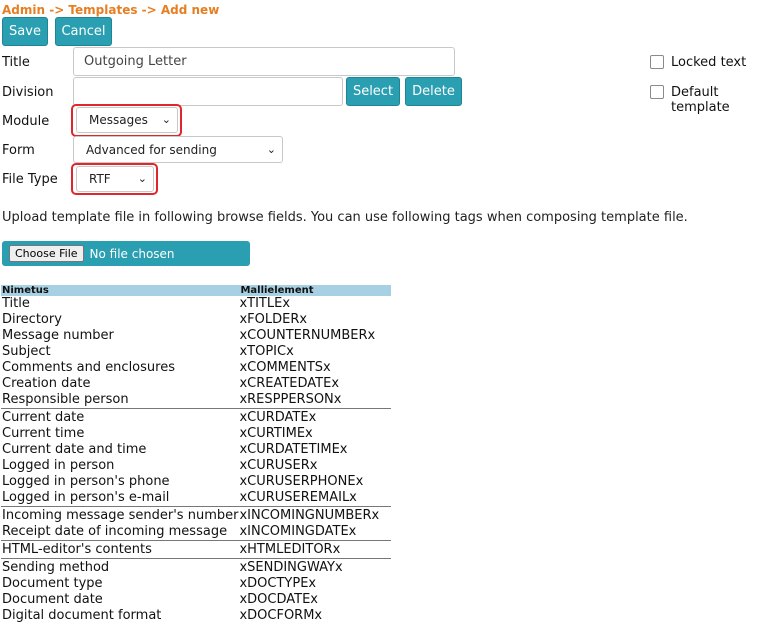 The width and height of the screenshot is (780, 625). I want to click on select-button: Select, so click(373, 91).